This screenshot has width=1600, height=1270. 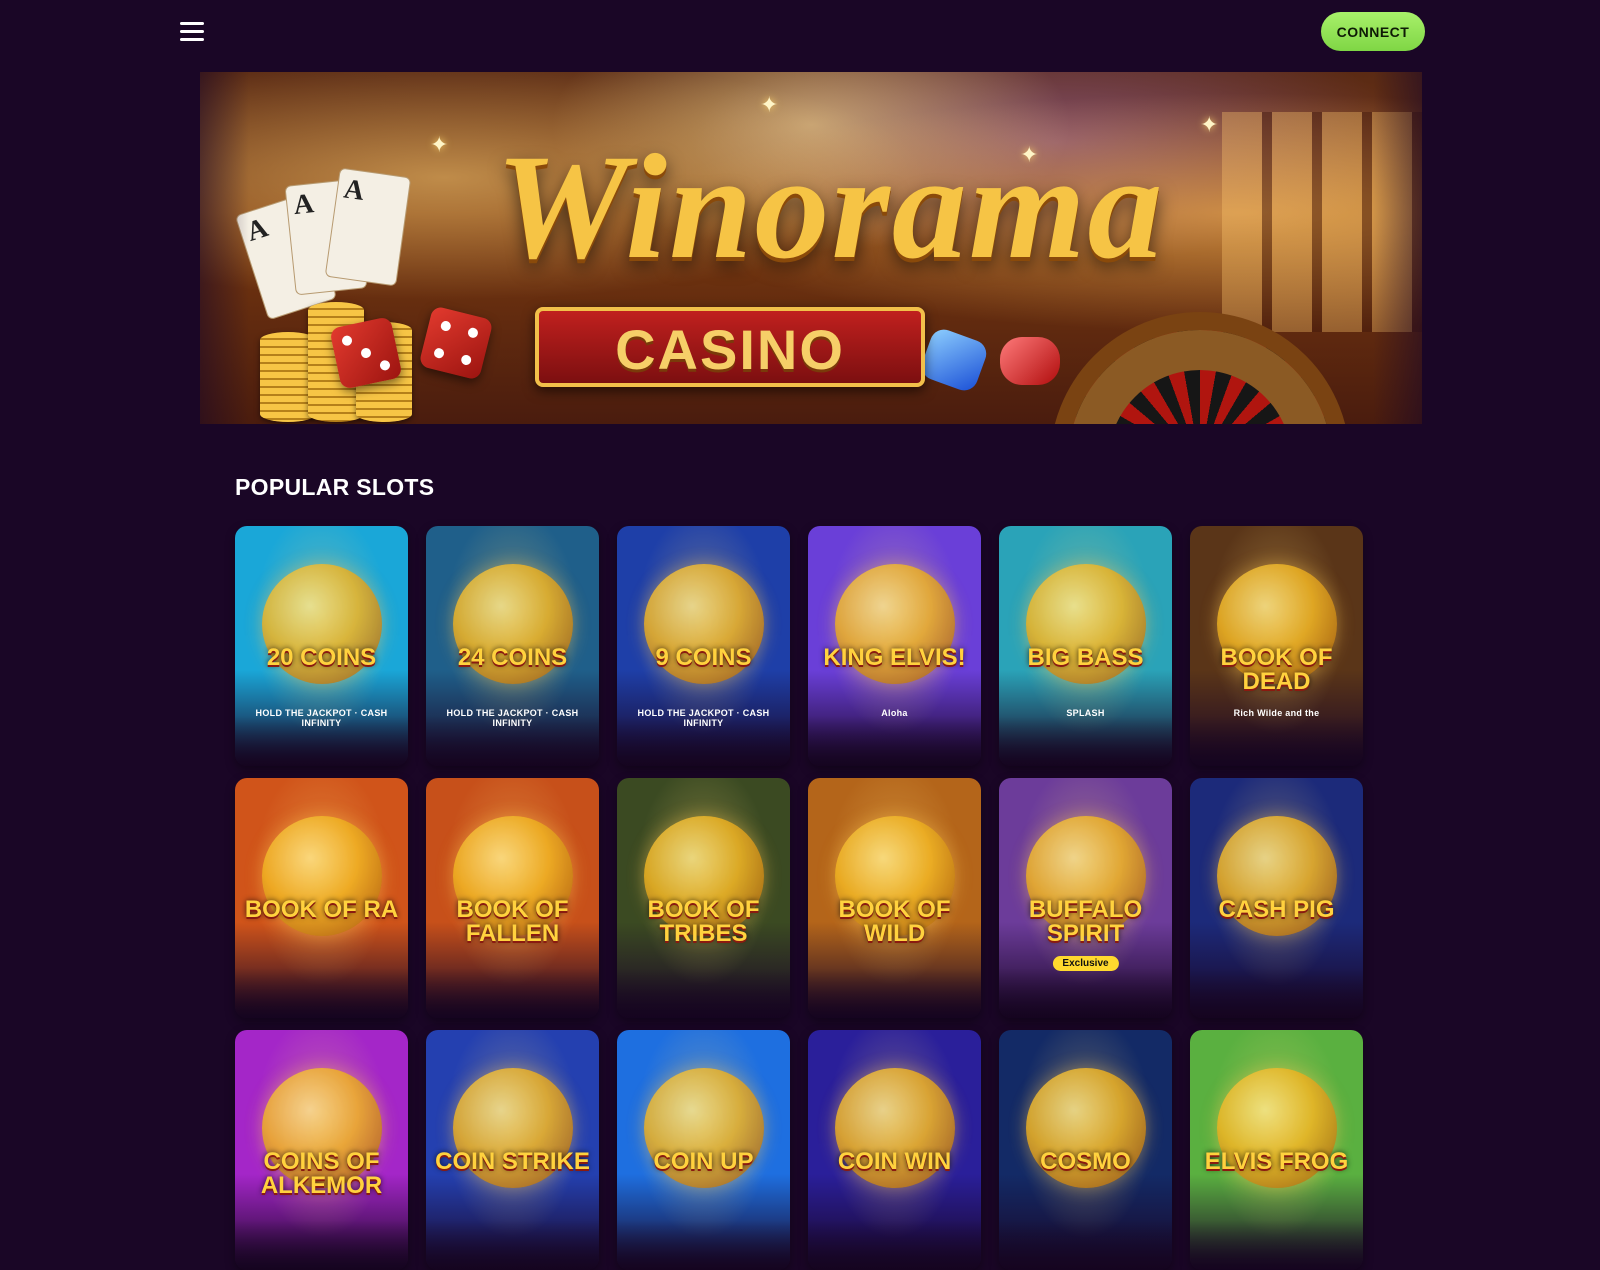 What do you see at coordinates (512, 921) in the screenshot?
I see `slot-title: Book of Fallen` at bounding box center [512, 921].